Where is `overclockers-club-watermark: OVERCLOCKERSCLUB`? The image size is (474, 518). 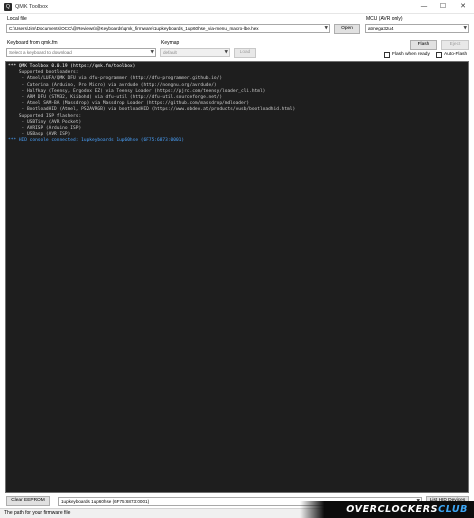 overclockers-club-watermark: OVERCLOCKERSCLUB is located at coordinates (387, 509).